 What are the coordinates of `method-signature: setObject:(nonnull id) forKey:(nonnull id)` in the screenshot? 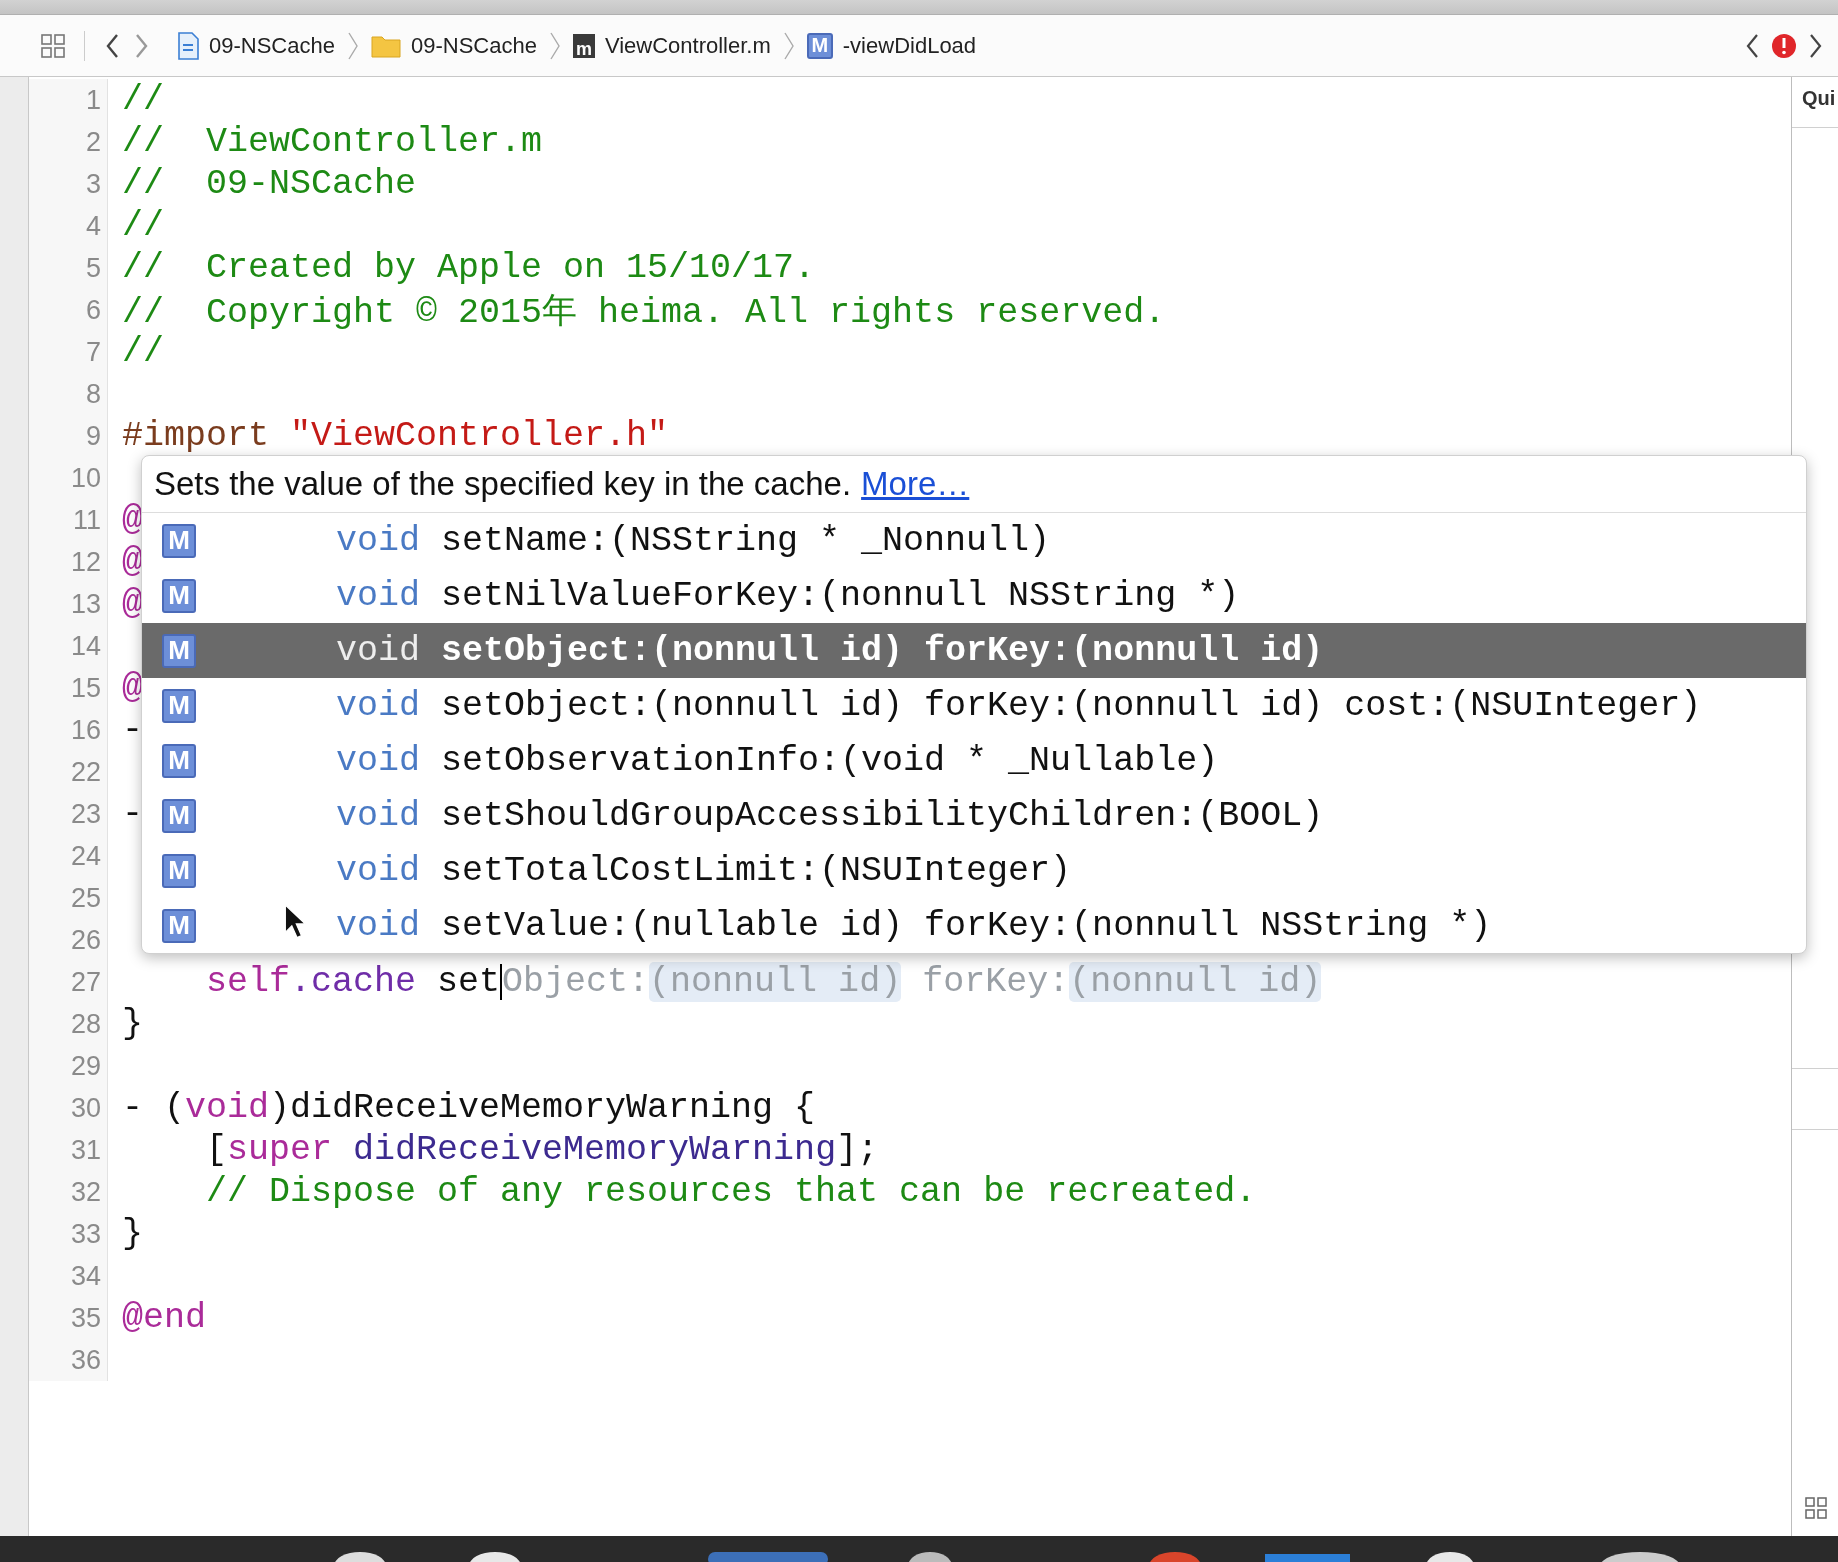 It's located at (882, 650).